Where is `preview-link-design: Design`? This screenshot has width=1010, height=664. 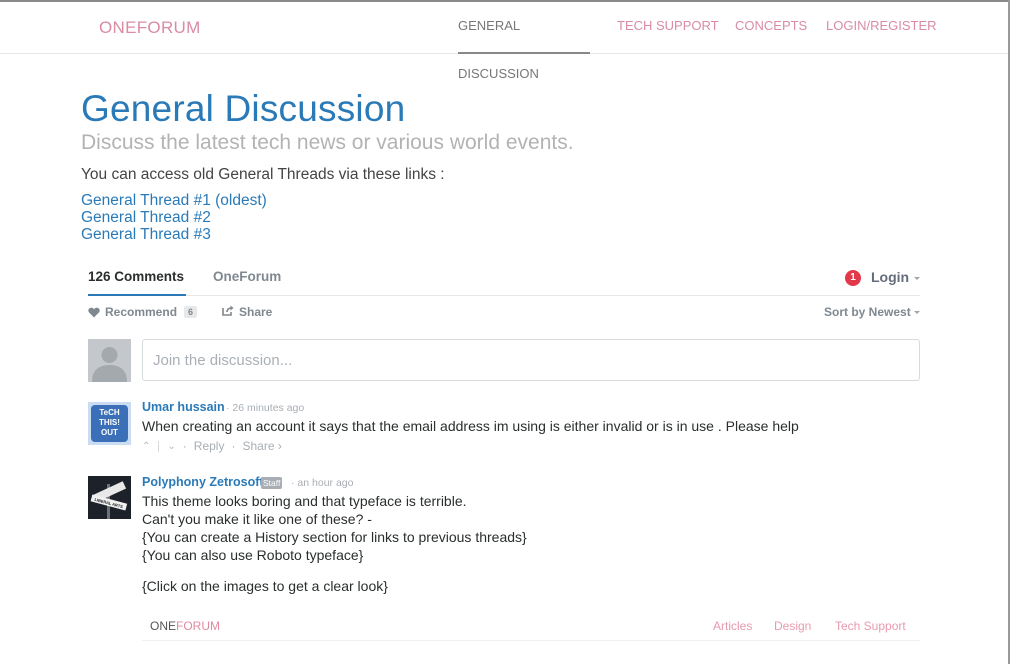 preview-link-design: Design is located at coordinates (793, 626).